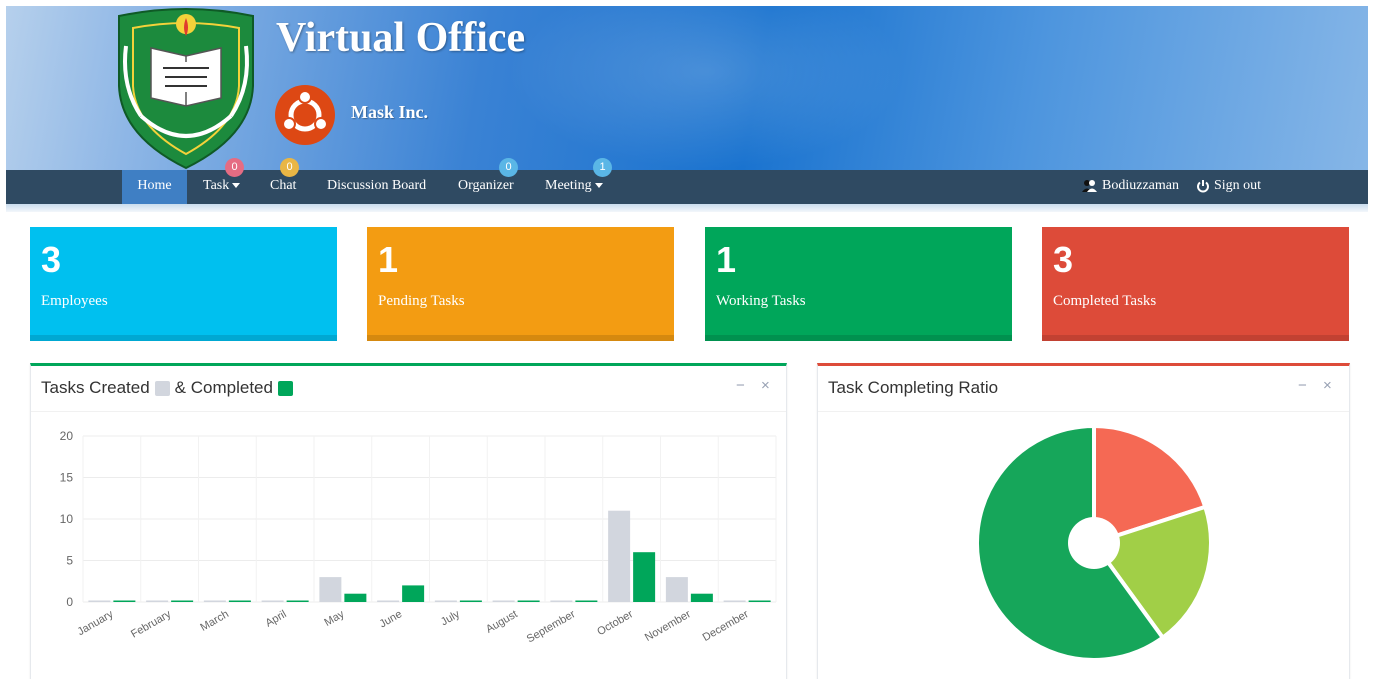 The height and width of the screenshot is (679, 1374). I want to click on x-tick-label: July, so click(450, 618).